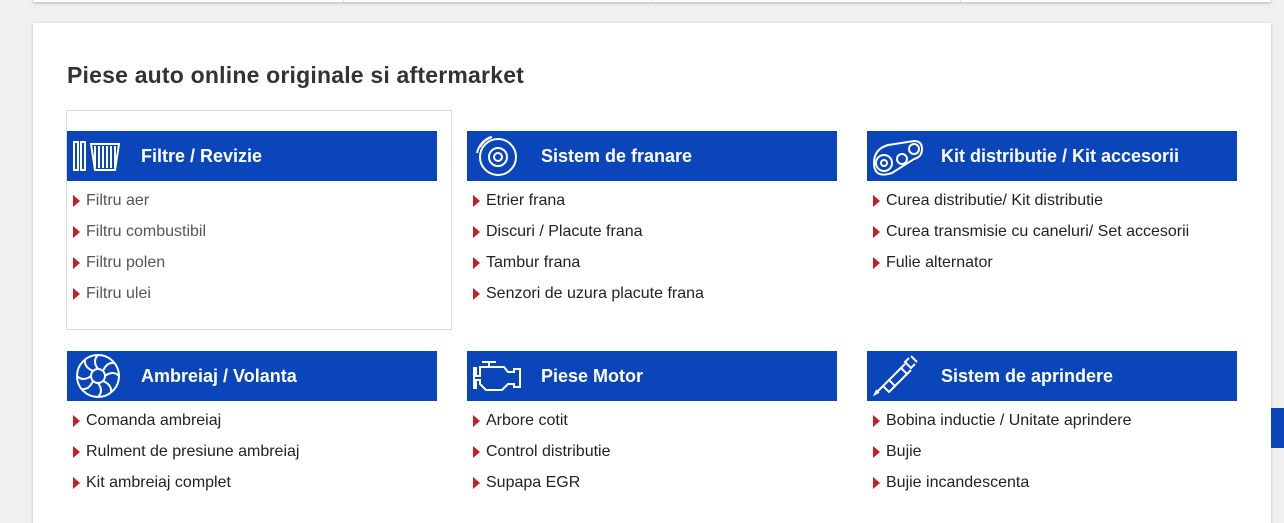  I want to click on category-title: Kit distributie / Kit accesorii, so click(1060, 155).